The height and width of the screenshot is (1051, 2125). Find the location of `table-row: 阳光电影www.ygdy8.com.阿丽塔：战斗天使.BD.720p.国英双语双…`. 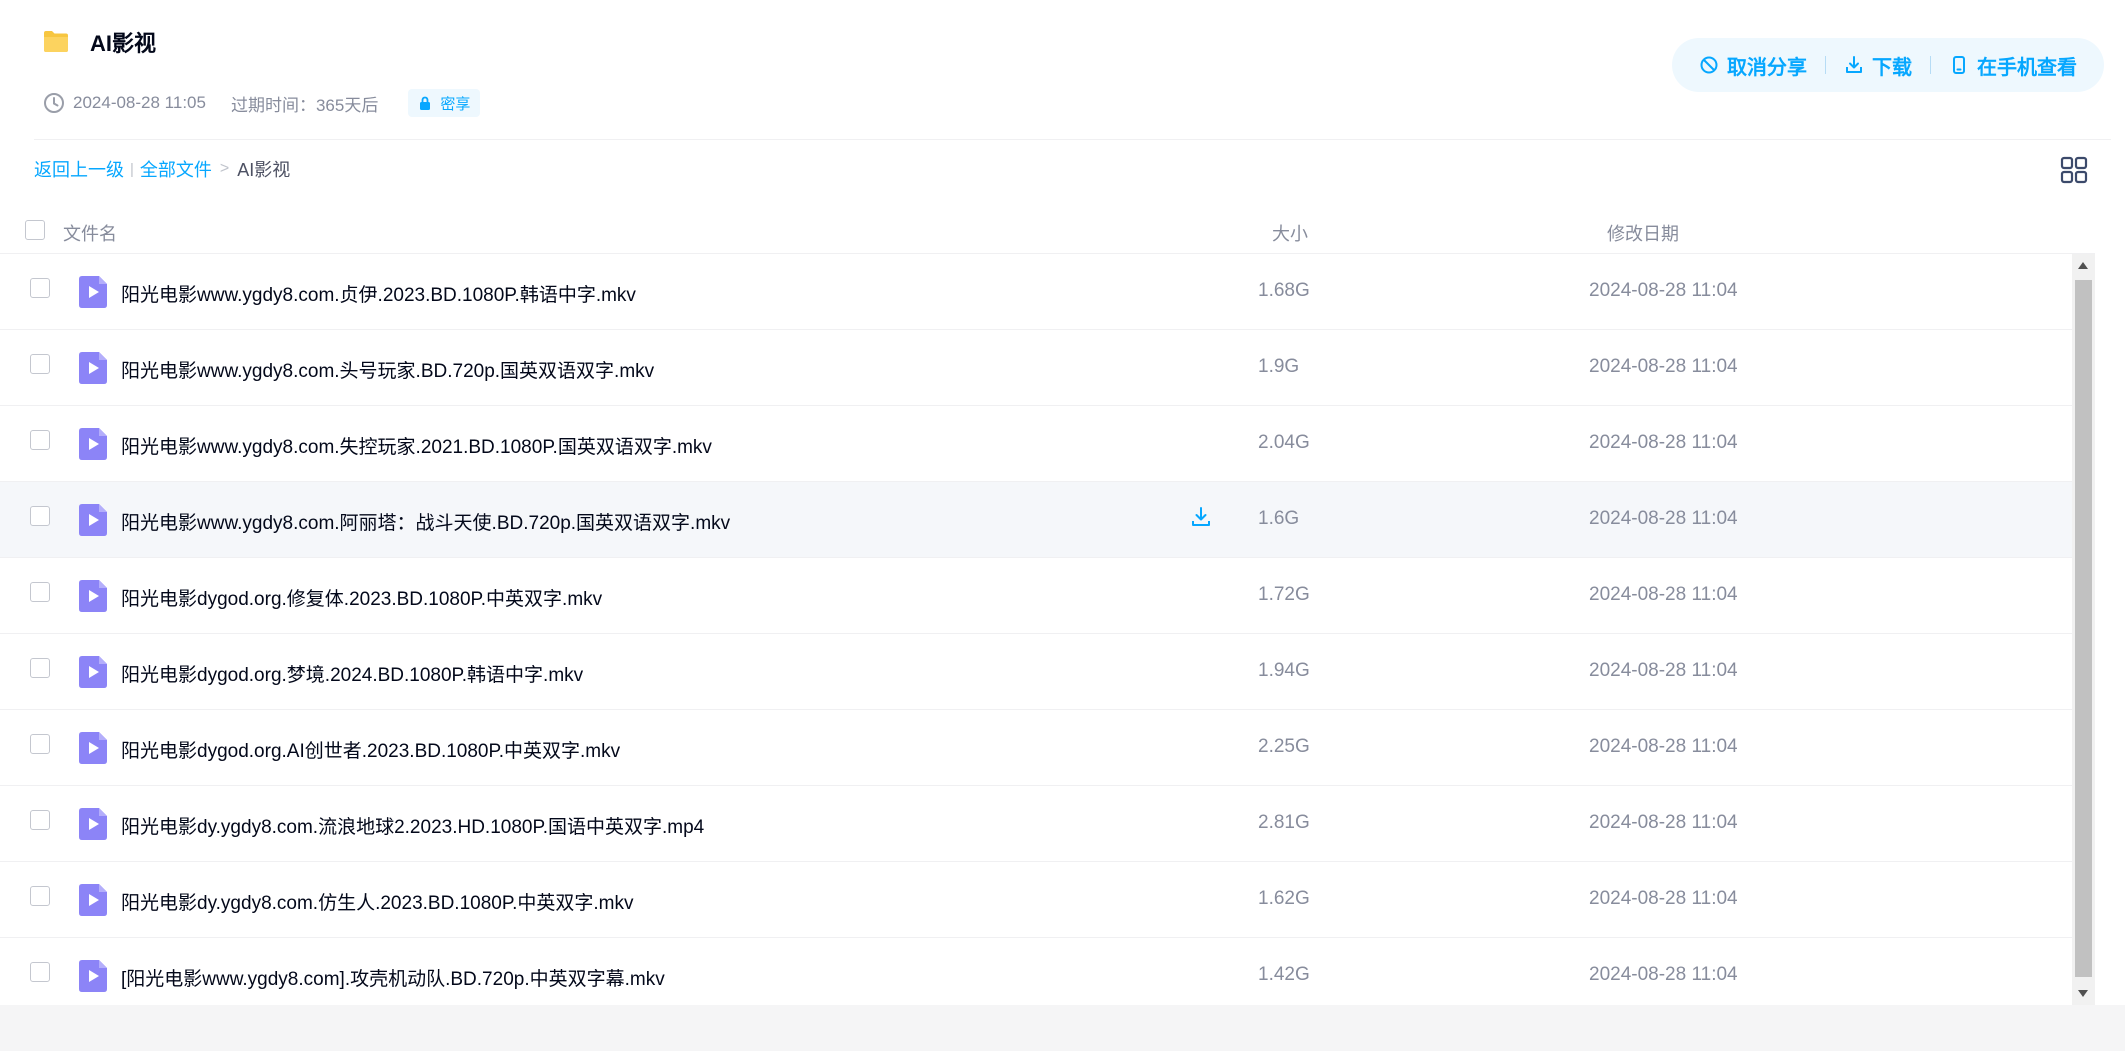

table-row: 阳光电影www.ygdy8.com.阿丽塔：战斗天使.BD.720p.国英双语双… is located at coordinates (1036, 520).